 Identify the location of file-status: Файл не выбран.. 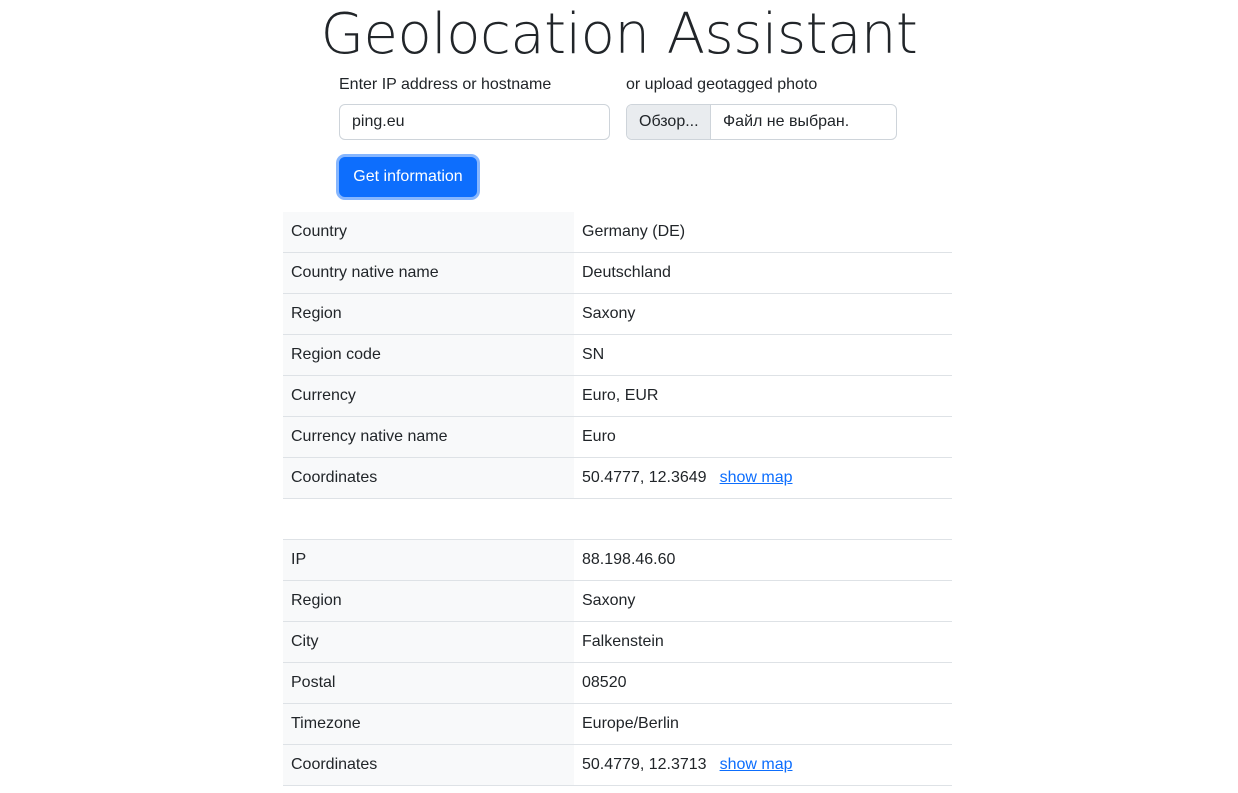
(786, 121).